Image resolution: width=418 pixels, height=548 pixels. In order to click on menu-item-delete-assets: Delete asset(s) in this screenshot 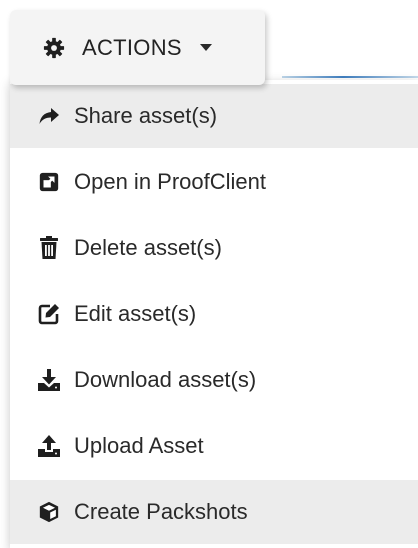, I will do `click(214, 248)`.